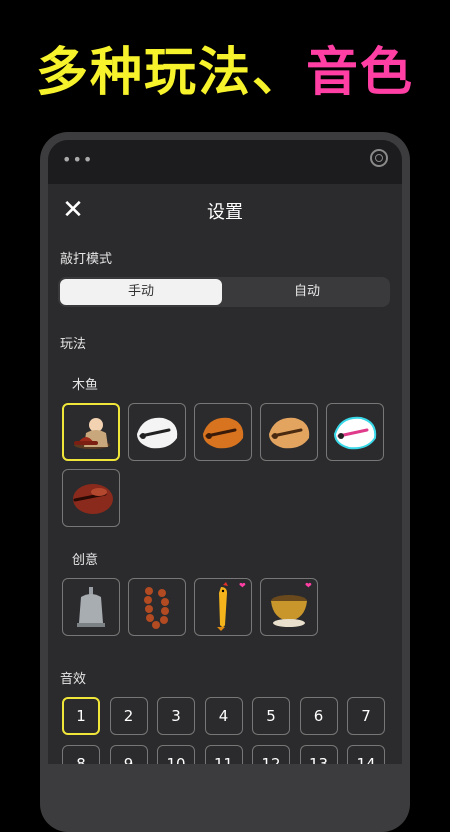  I want to click on creative-grid: ❤ ❤, so click(225, 611).